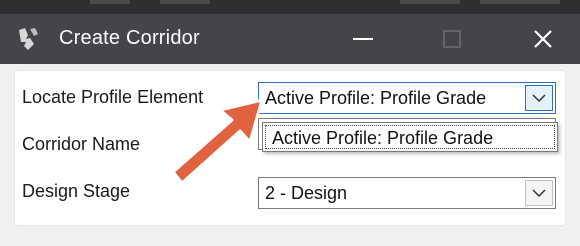 Image resolution: width=580 pixels, height=246 pixels. I want to click on design-stage-label: Design Stage, so click(76, 191).